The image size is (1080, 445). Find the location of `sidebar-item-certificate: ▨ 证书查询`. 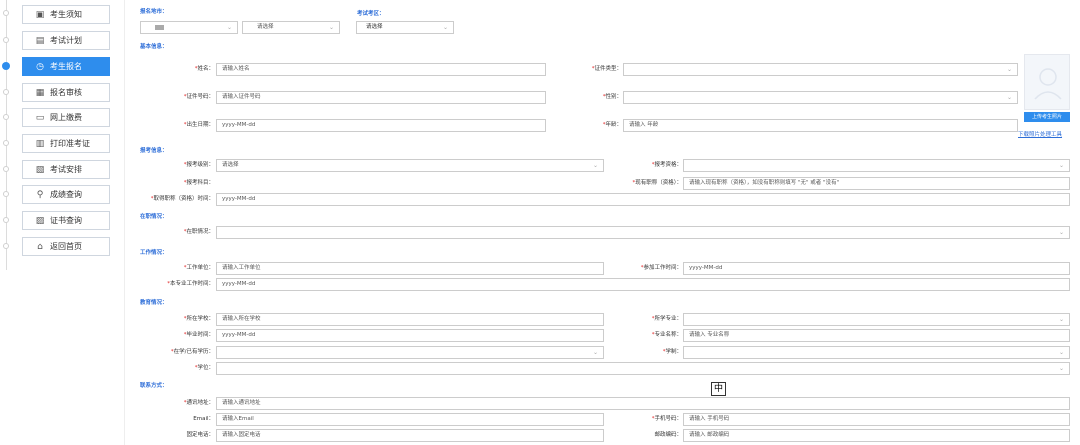

sidebar-item-certificate: ▨ 证书查询 is located at coordinates (66, 220).